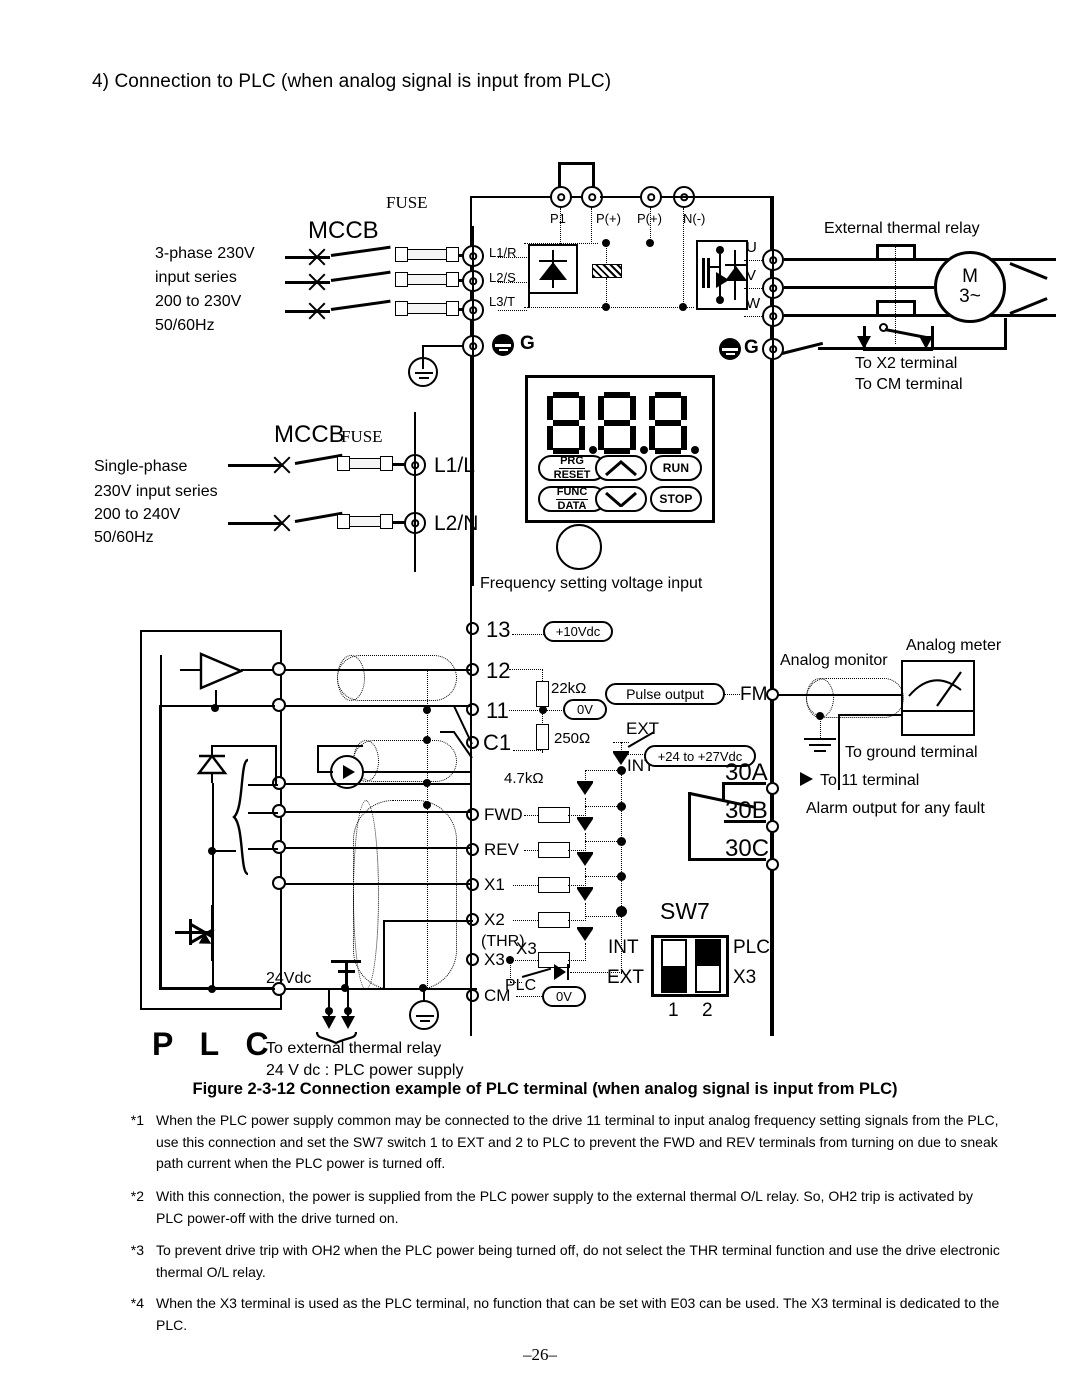 The height and width of the screenshot is (1397, 1080). Describe the element at coordinates (454, 465) in the screenshot. I see `terminal-label-l1l: L1/L` at that location.